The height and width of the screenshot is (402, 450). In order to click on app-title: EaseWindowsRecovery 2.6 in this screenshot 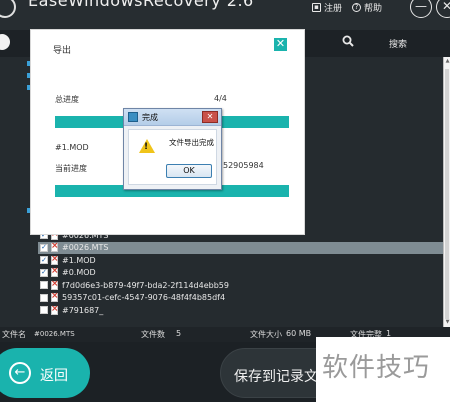, I will do `click(141, 5)`.